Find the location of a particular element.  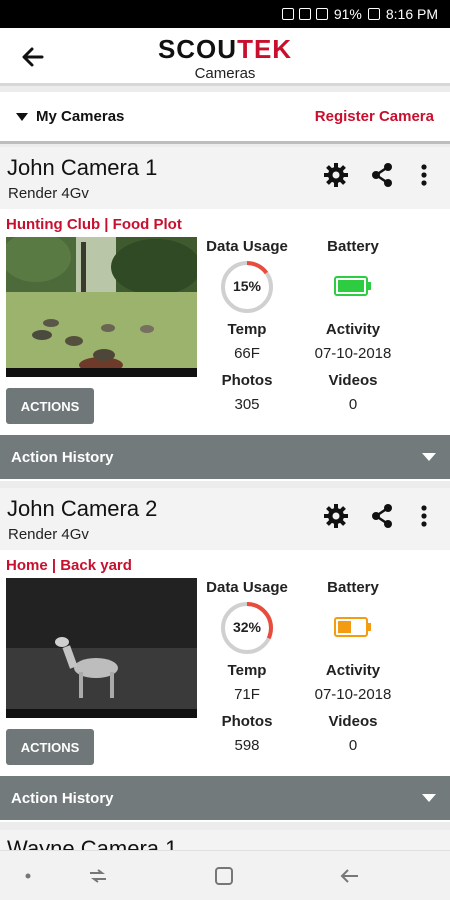

my-cameras-label: My Cameras is located at coordinates (80, 116).